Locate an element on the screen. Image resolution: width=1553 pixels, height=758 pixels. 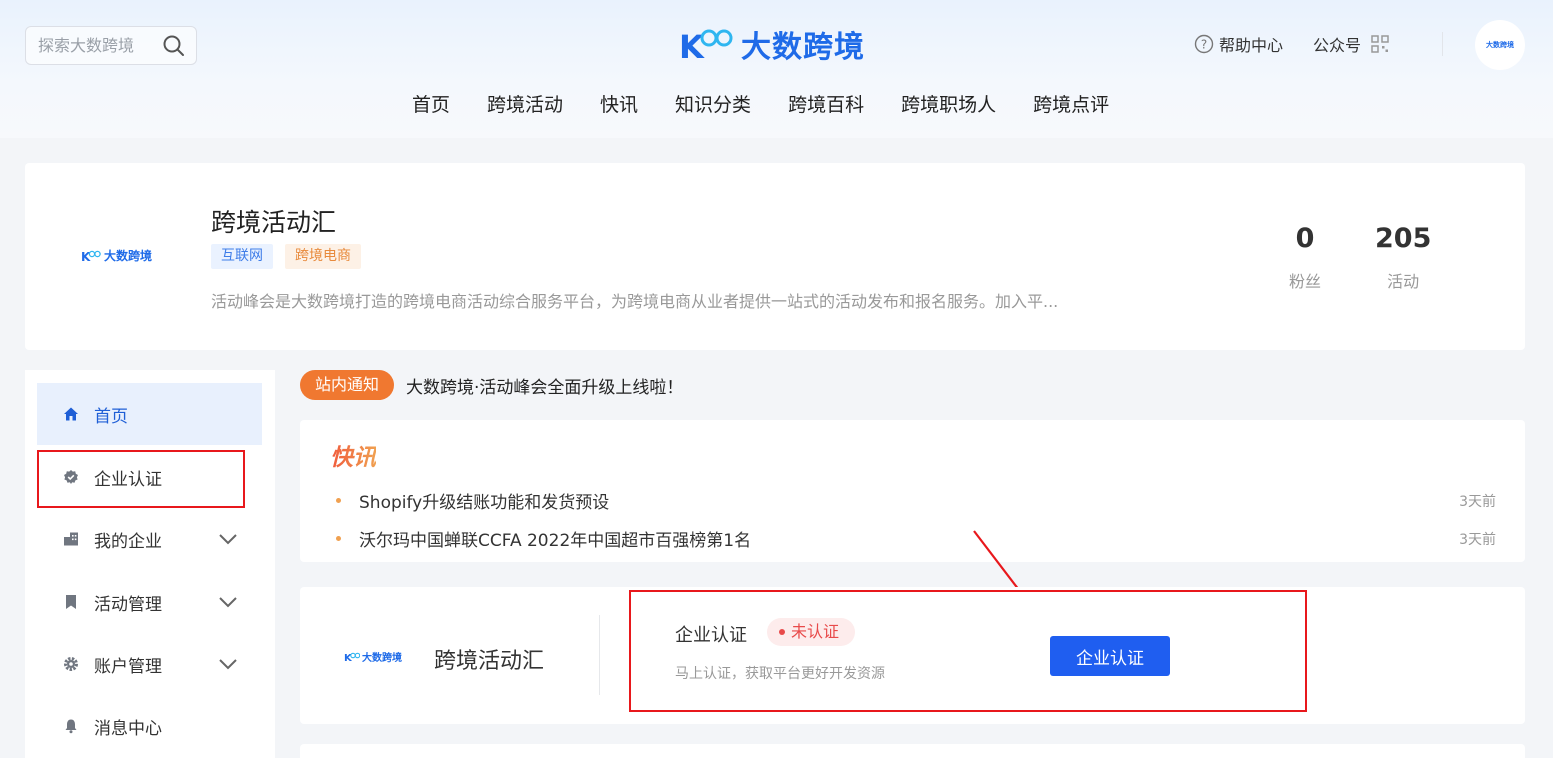
notice-text: 大数跨境·活动峰会全面升级上线啦！ is located at coordinates (545, 387).